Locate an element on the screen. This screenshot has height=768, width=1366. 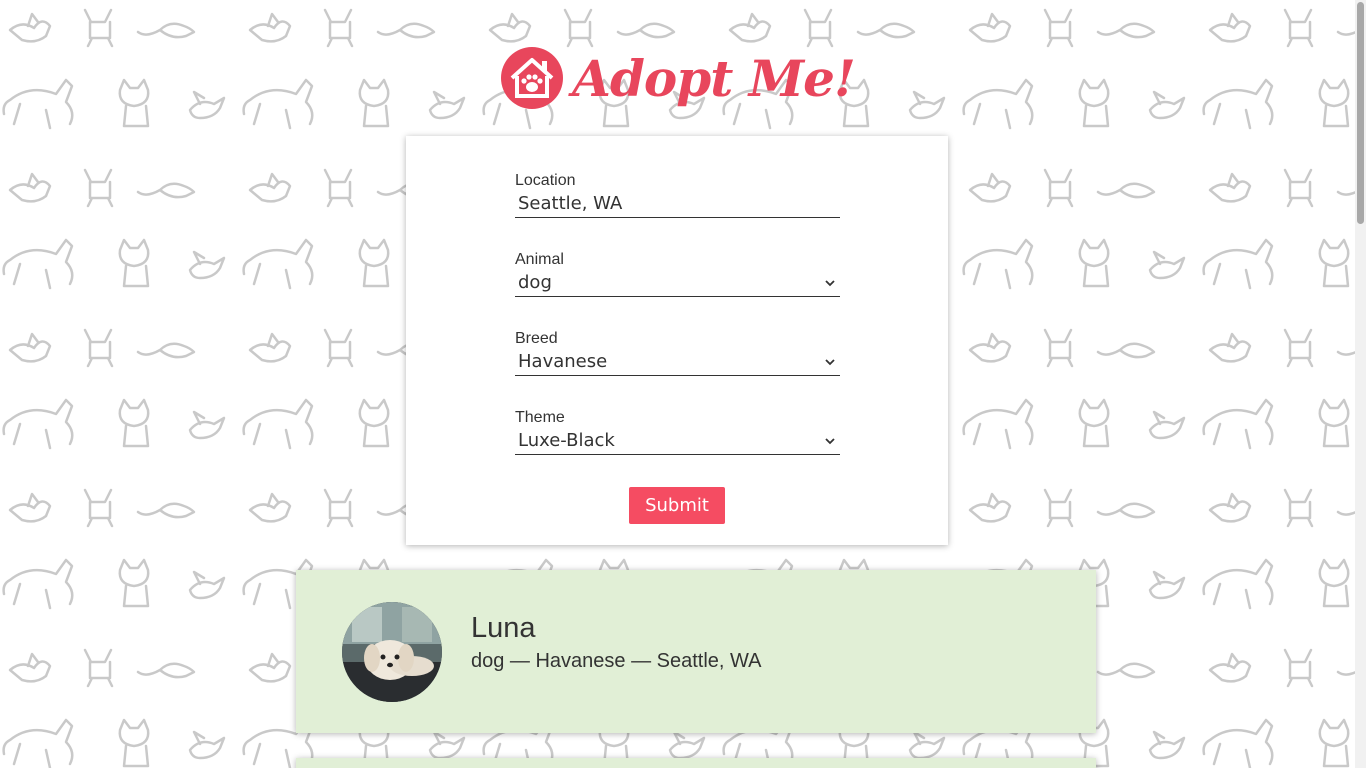
logo: Adopt Me! is located at coordinates (678, 78).